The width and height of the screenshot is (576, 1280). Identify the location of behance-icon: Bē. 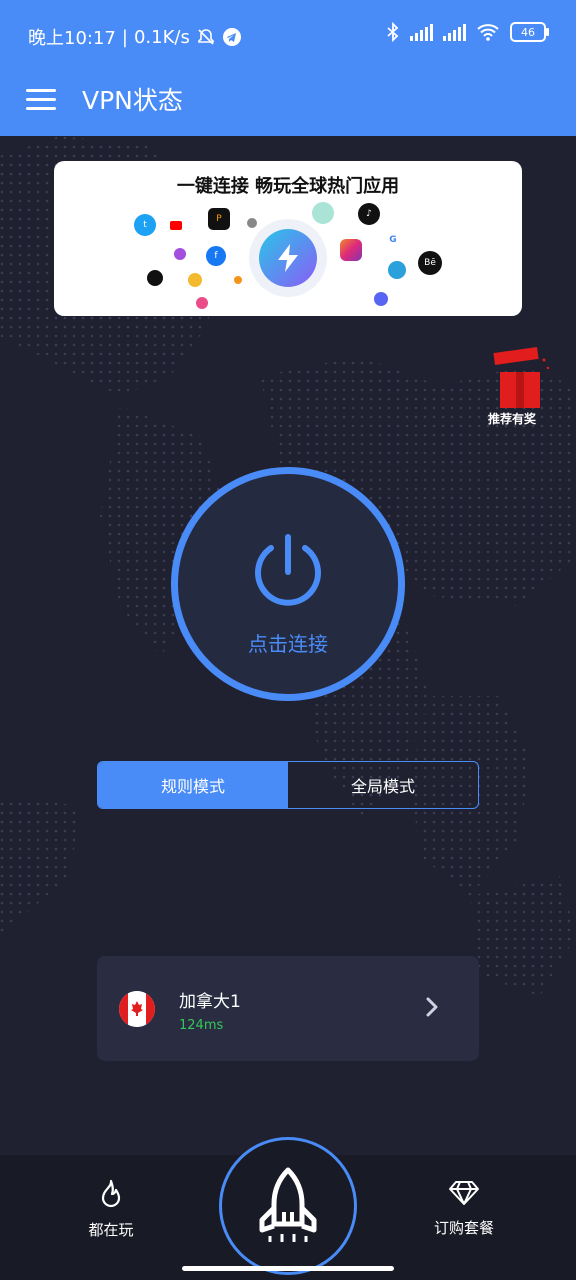
(430, 263).